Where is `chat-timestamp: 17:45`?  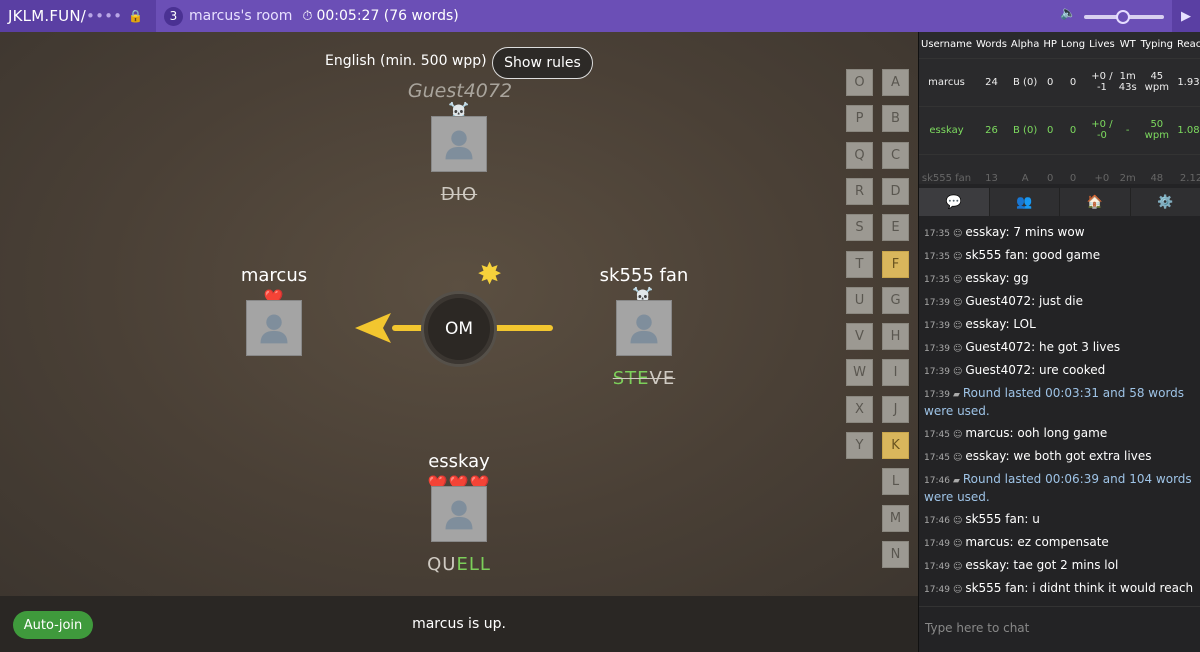
chat-timestamp: 17:45 is located at coordinates (937, 458).